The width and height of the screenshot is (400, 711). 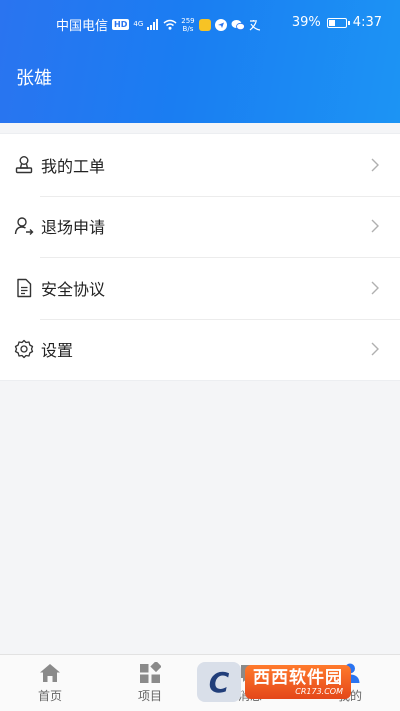 What do you see at coordinates (24, 226) in the screenshot?
I see `person-exit-icon` at bounding box center [24, 226].